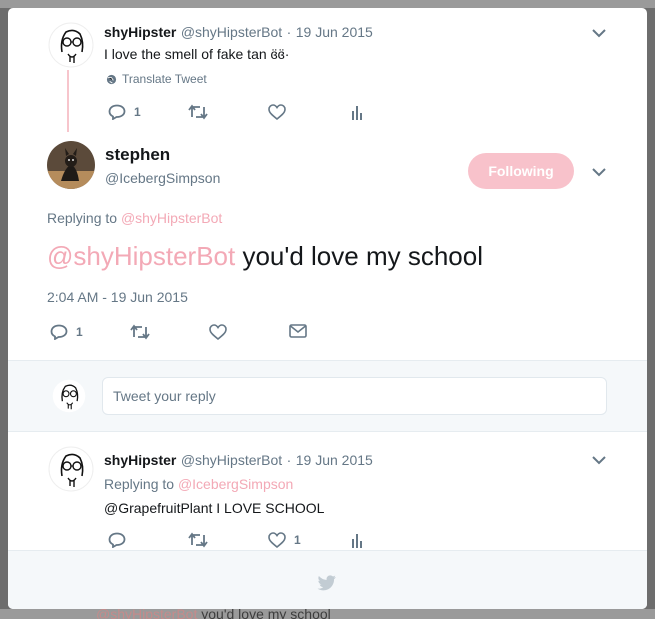 The image size is (655, 619). Describe the element at coordinates (71, 165) in the screenshot. I see `stephen-avatar-icon` at that location.